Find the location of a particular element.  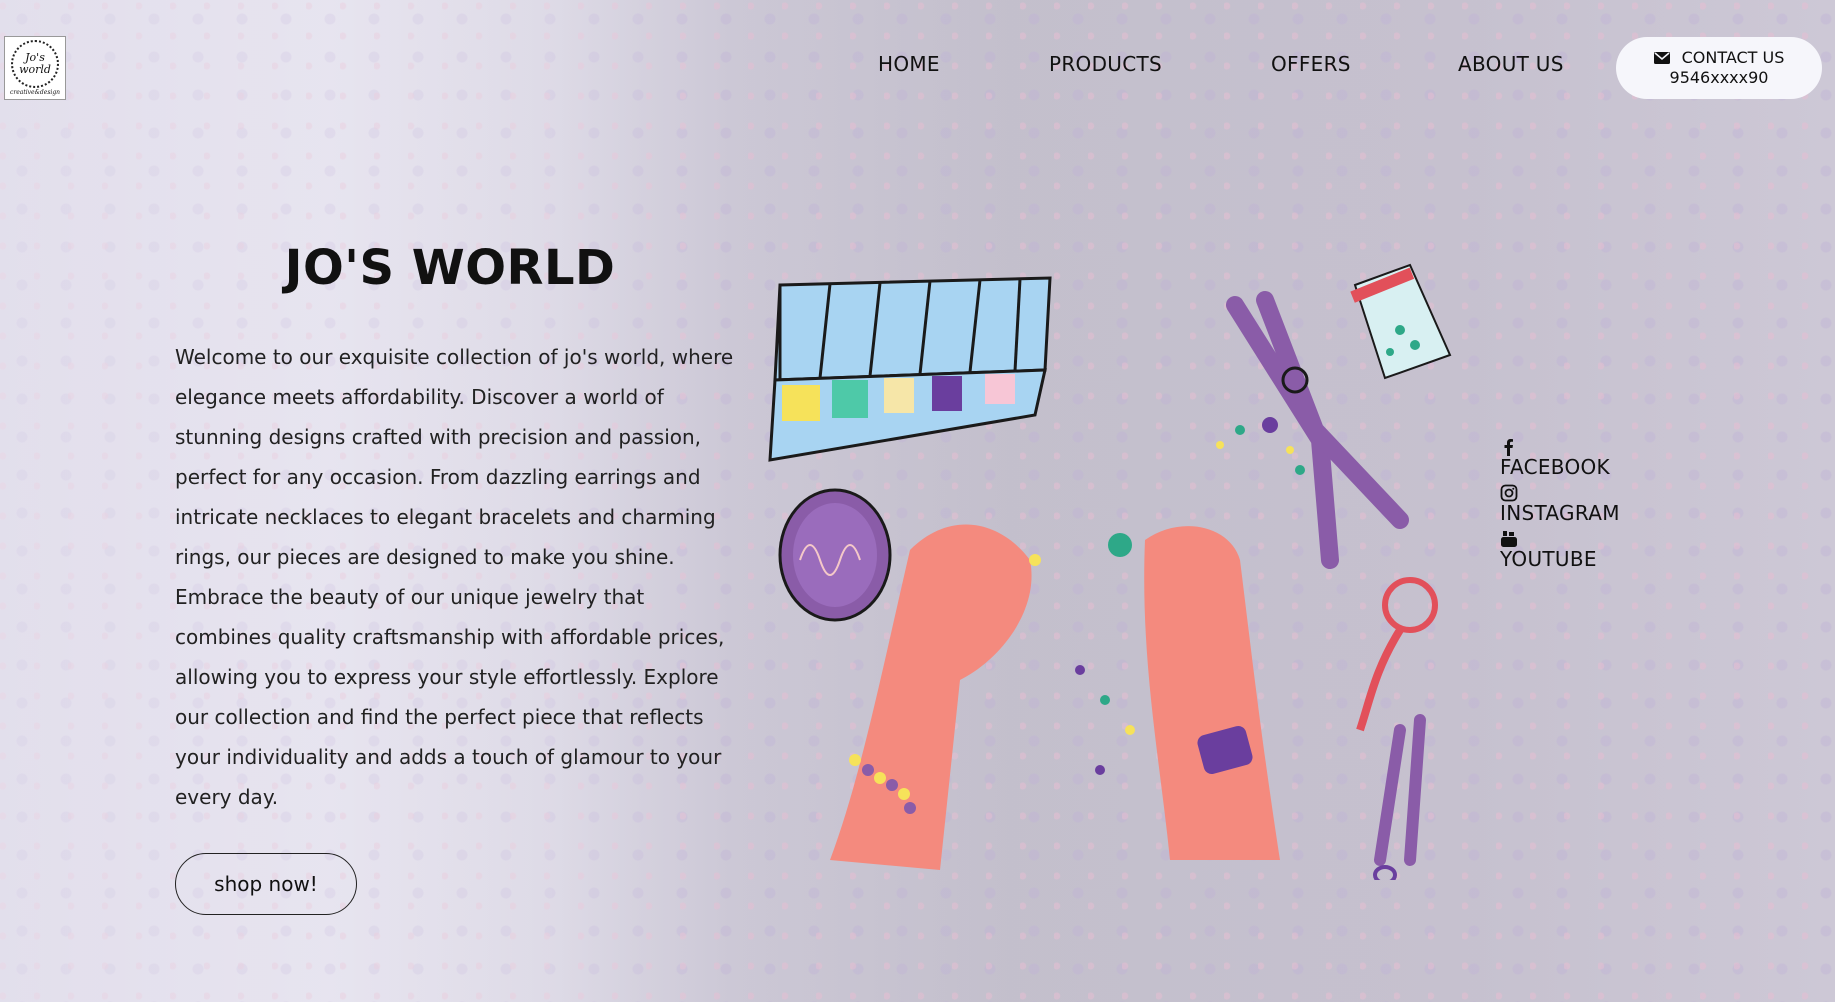

nav-home: HOME is located at coordinates (909, 64).